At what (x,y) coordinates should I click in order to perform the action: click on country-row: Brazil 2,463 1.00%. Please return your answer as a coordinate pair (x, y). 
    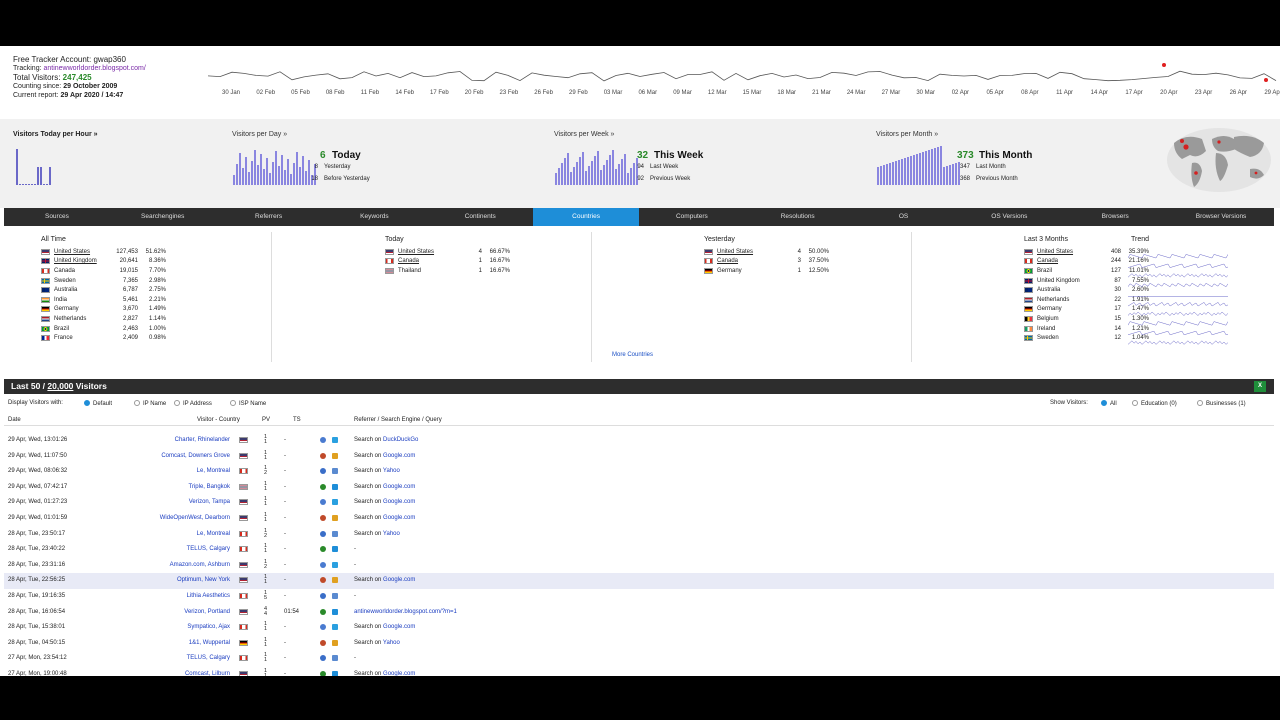
    Looking at the image, I should click on (103, 329).